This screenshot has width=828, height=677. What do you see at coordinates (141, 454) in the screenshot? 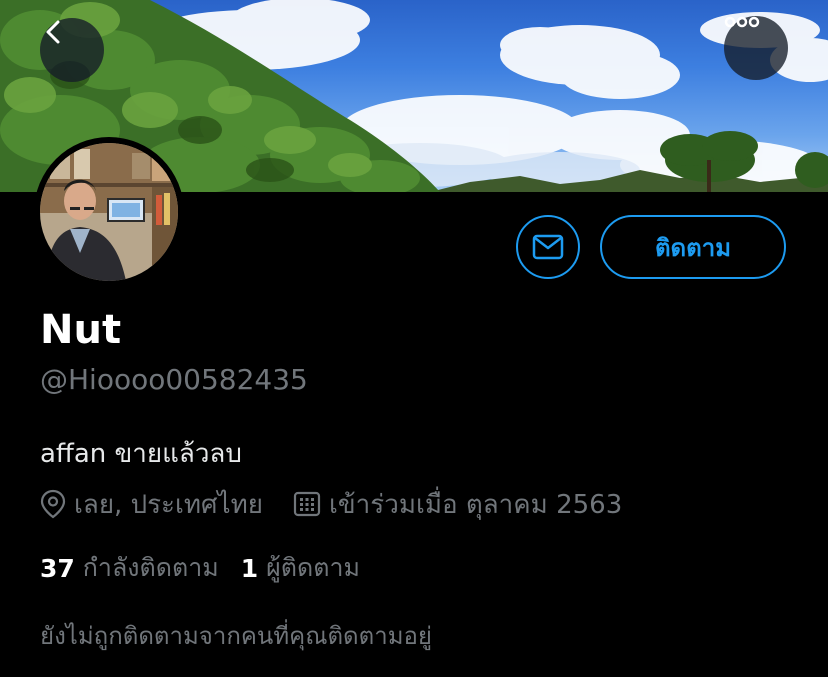
I see `profile-bio: affan ขายแล้วลบ` at bounding box center [141, 454].